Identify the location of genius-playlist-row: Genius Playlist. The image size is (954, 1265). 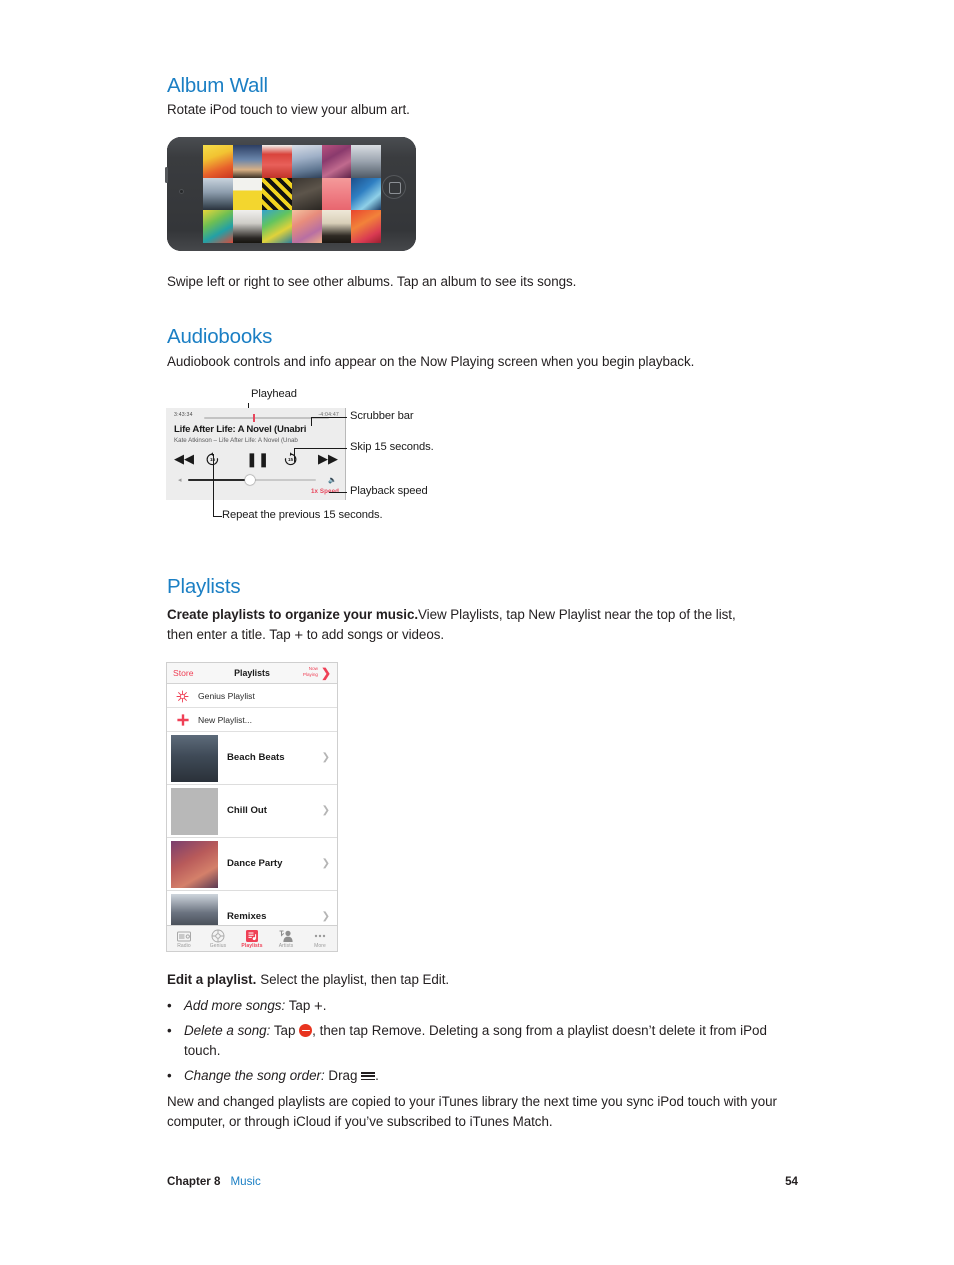
(252, 696).